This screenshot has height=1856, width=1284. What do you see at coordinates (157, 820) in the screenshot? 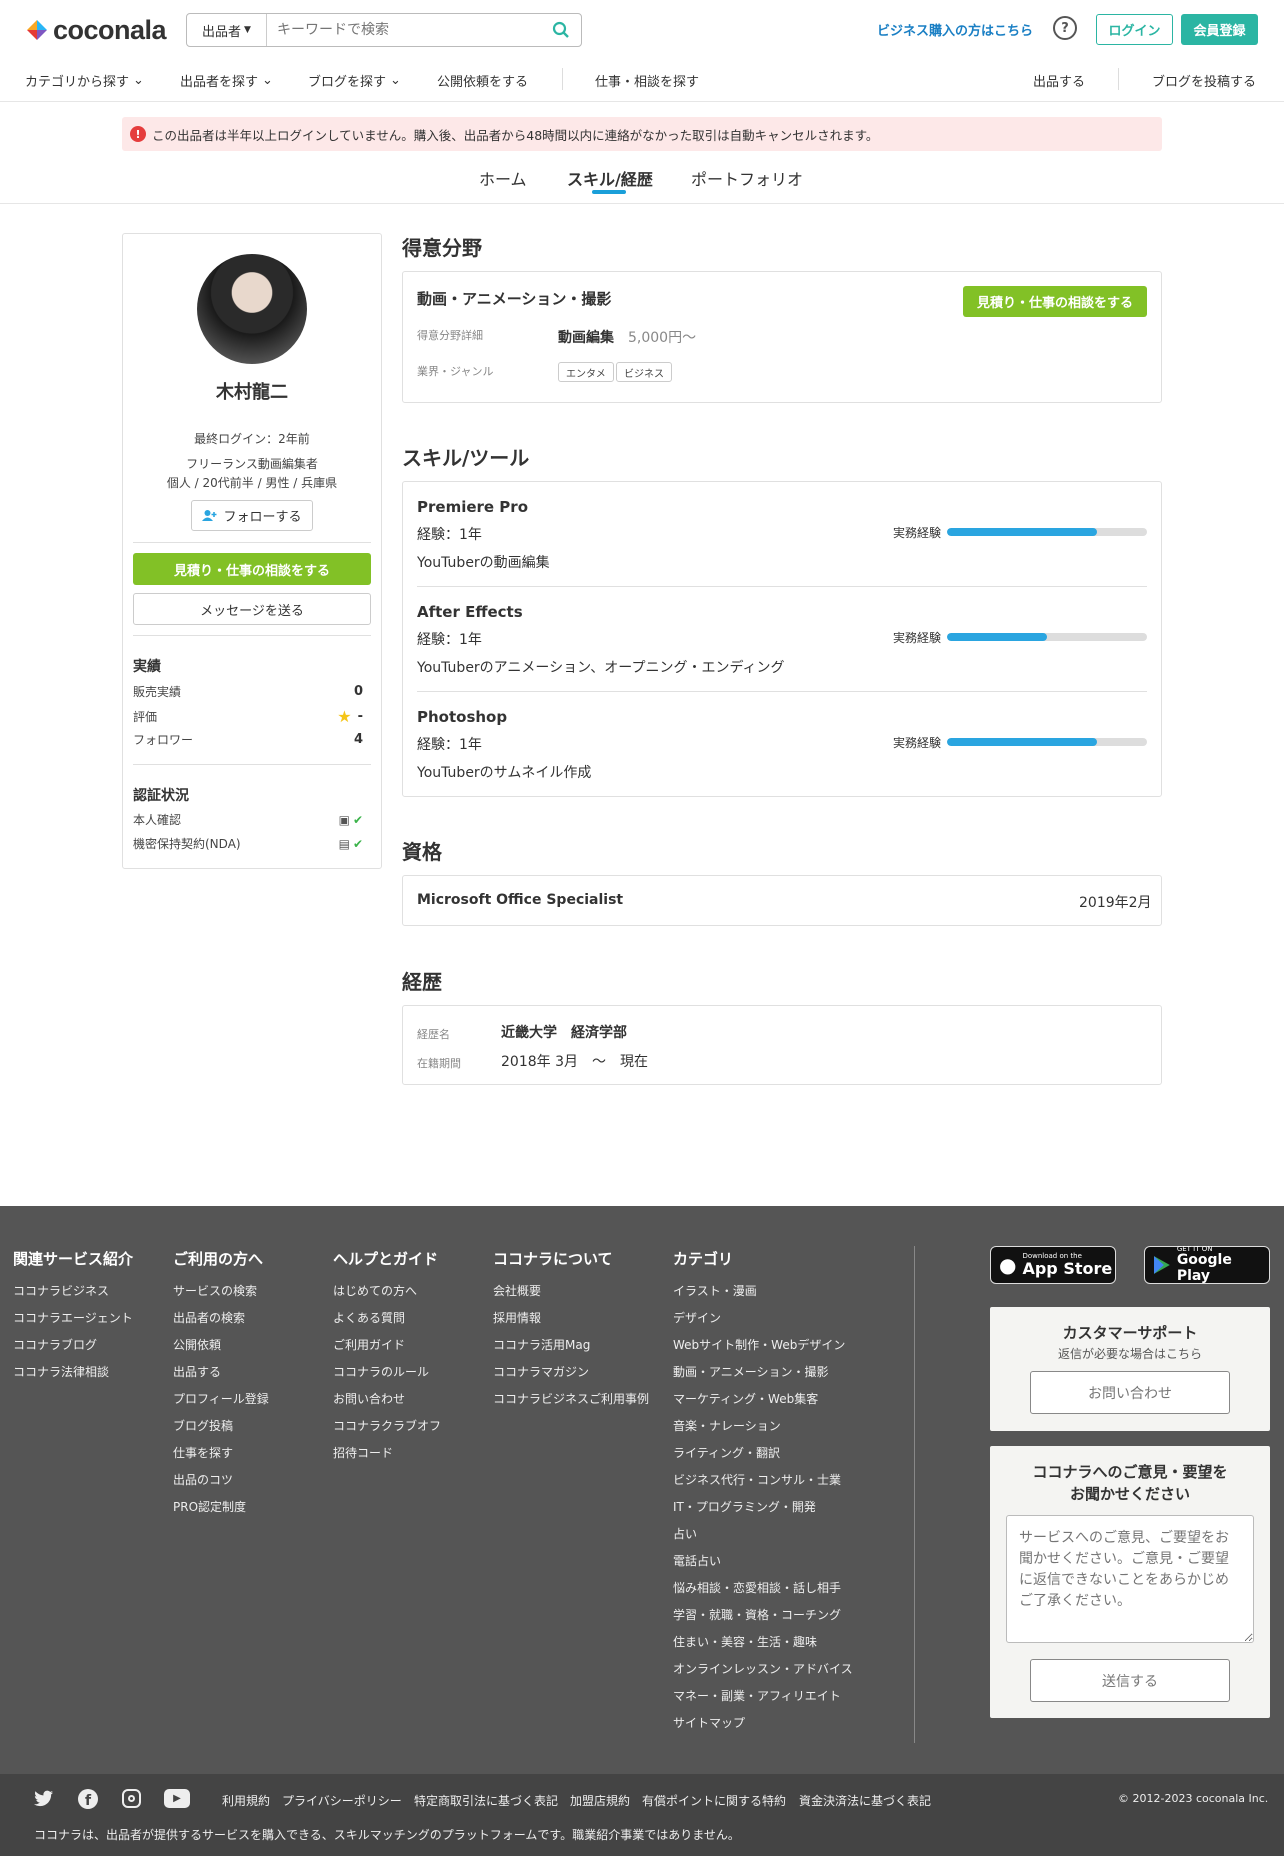
I see `verify-label: 本人確認` at bounding box center [157, 820].